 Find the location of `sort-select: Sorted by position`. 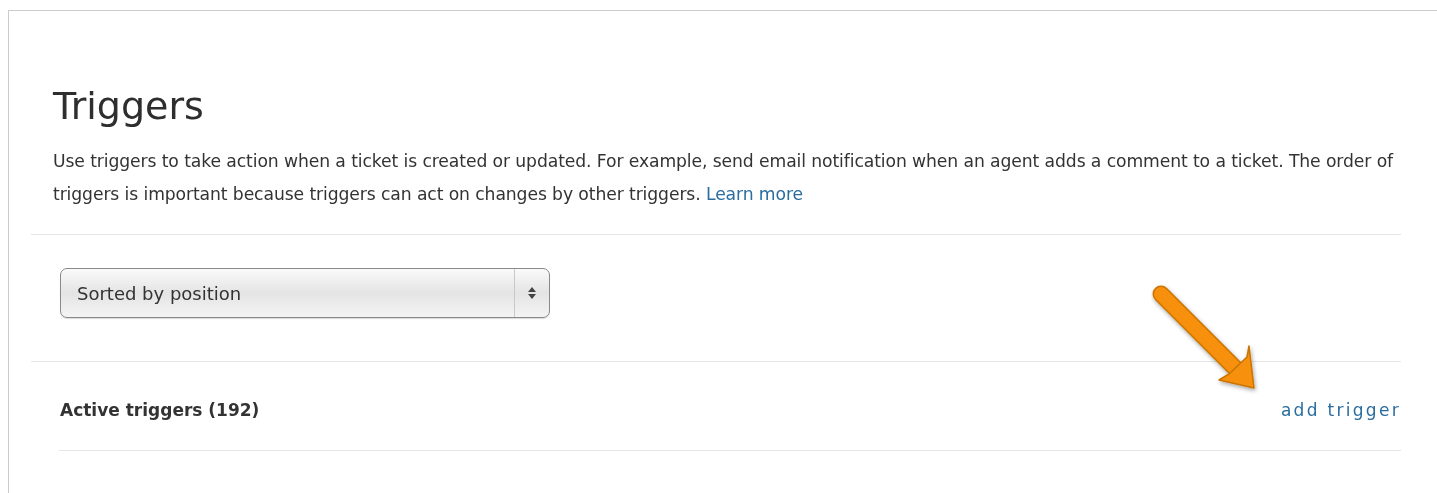

sort-select: Sorted by position is located at coordinates (305, 293).